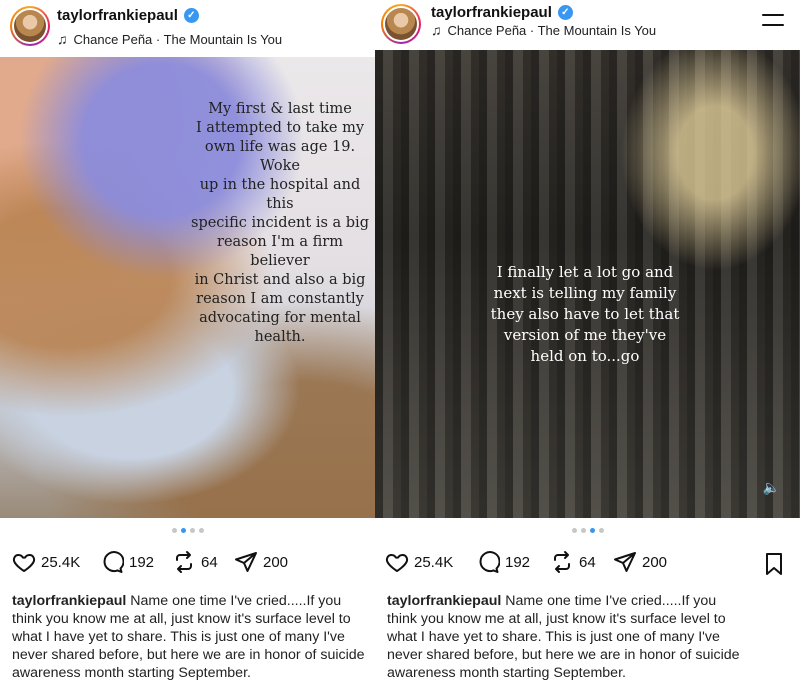 The image size is (800, 680). Describe the element at coordinates (280, 128) in the screenshot. I see `overlay-line: I attempted to take my` at that location.